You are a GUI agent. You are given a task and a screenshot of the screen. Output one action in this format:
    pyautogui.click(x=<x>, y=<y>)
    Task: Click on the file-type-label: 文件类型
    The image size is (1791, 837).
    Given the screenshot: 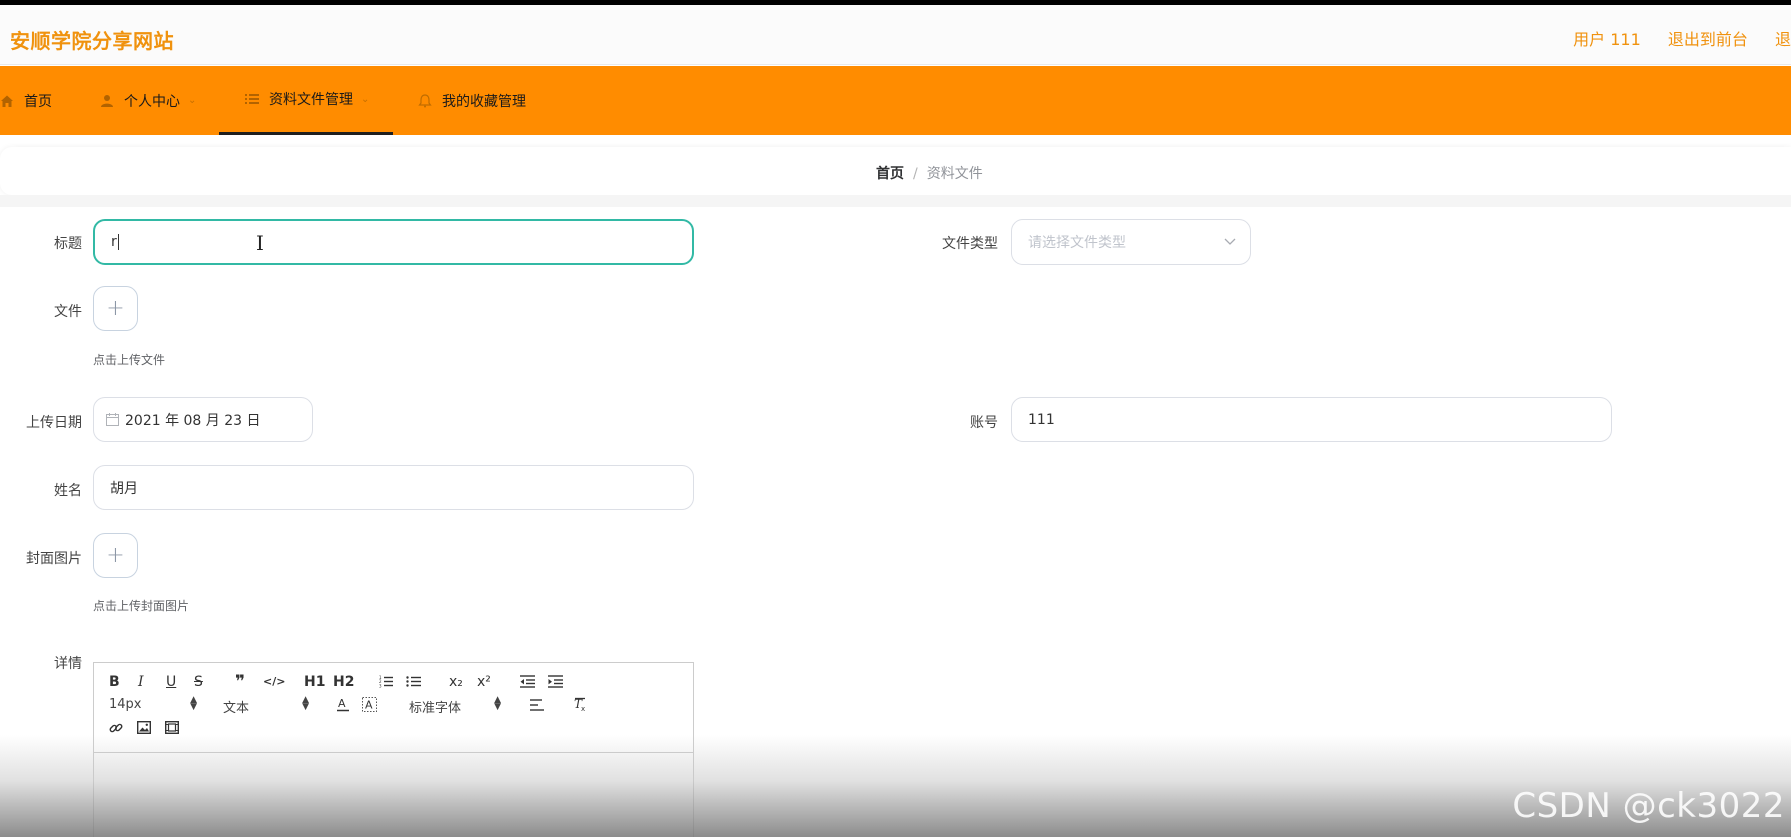 What is the action you would take?
    pyautogui.click(x=970, y=244)
    